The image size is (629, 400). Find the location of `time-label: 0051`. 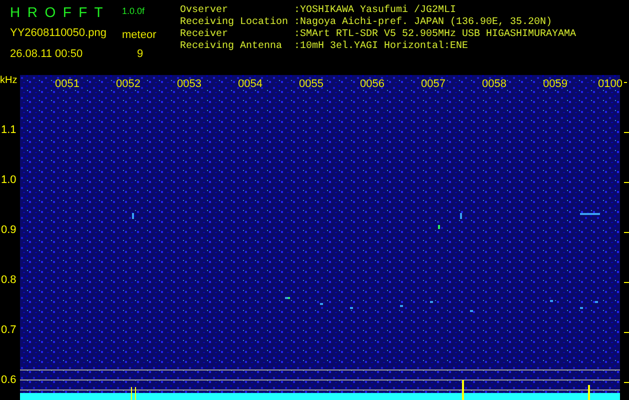

time-label: 0051 is located at coordinates (67, 84).